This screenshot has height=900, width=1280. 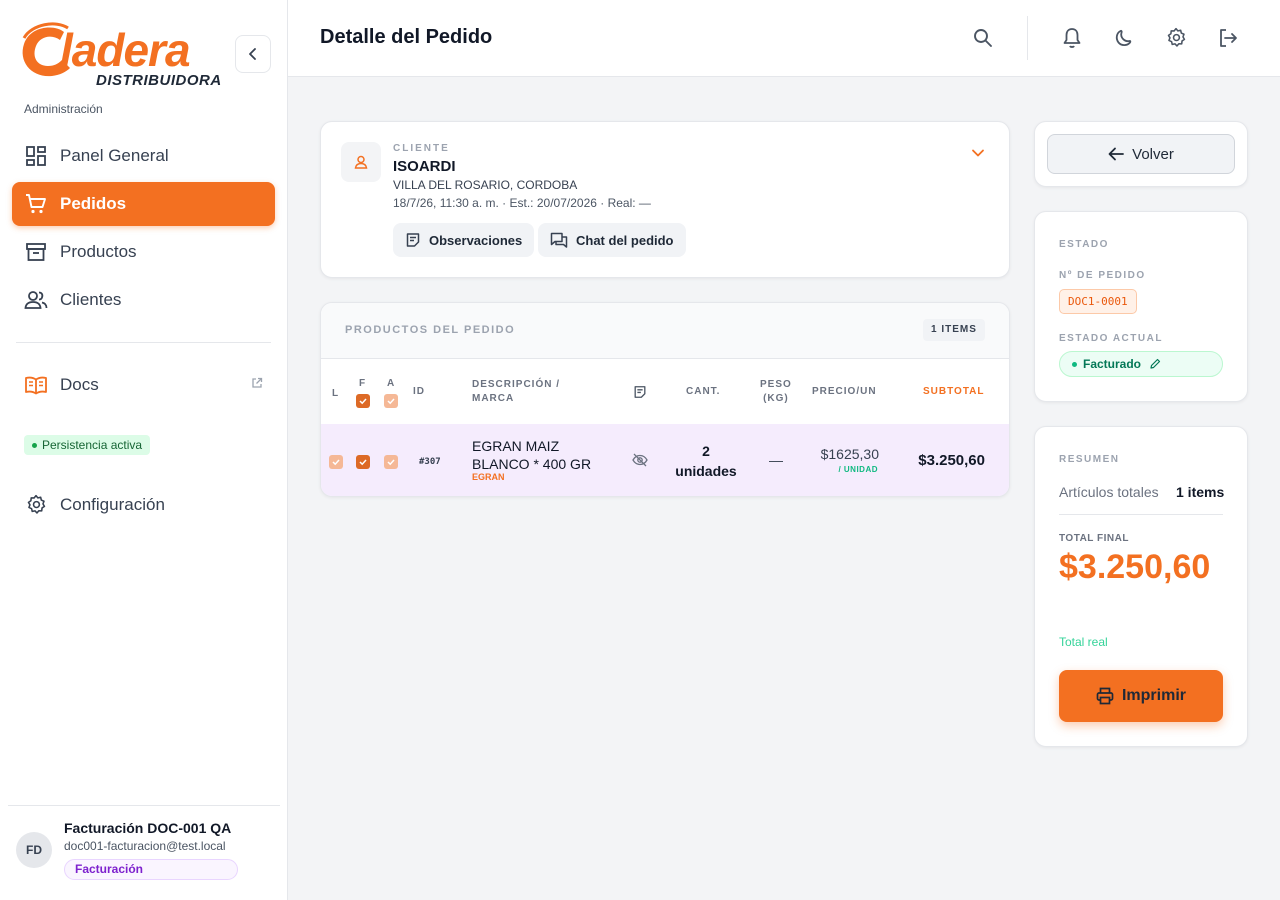 What do you see at coordinates (1141, 514) in the screenshot?
I see `summary-divider` at bounding box center [1141, 514].